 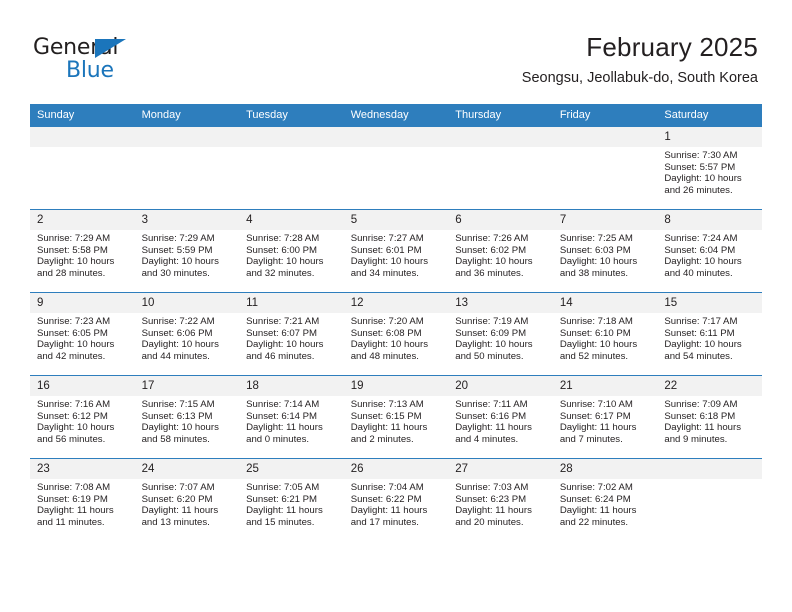 I want to click on day-number: 28, so click(x=605, y=469).